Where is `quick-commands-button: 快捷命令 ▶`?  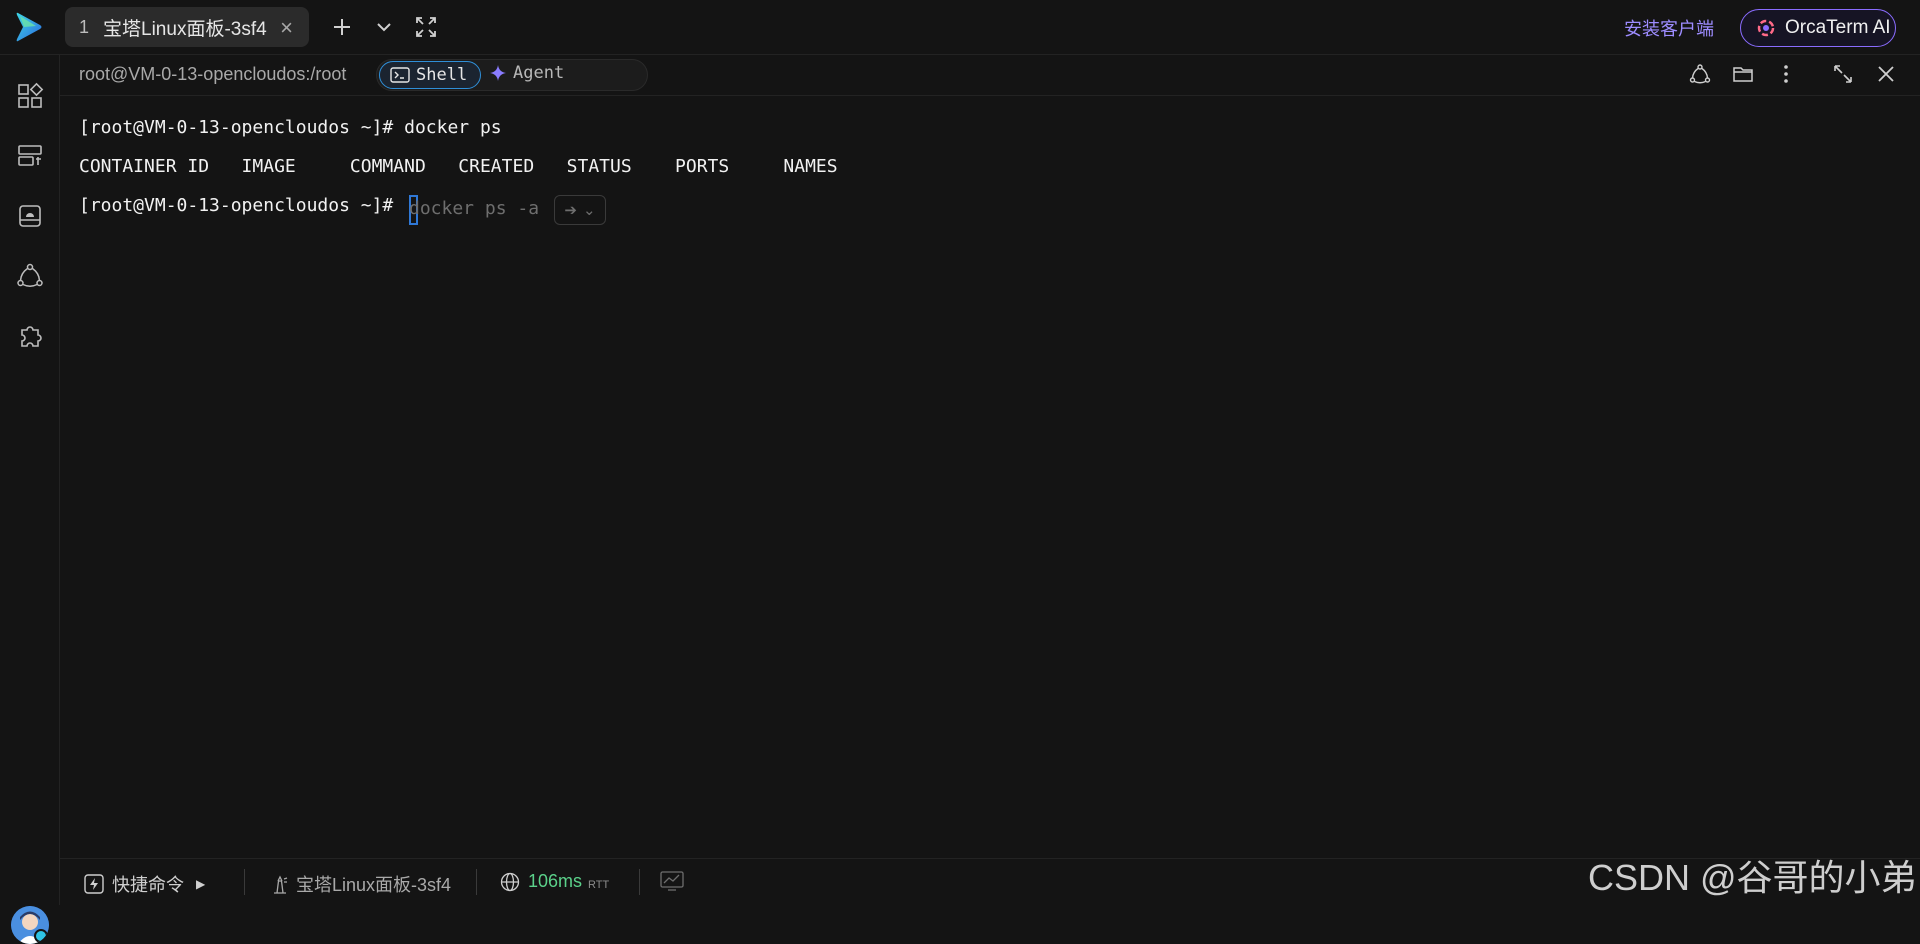 quick-commands-button: 快捷命令 ▶ is located at coordinates (144, 884).